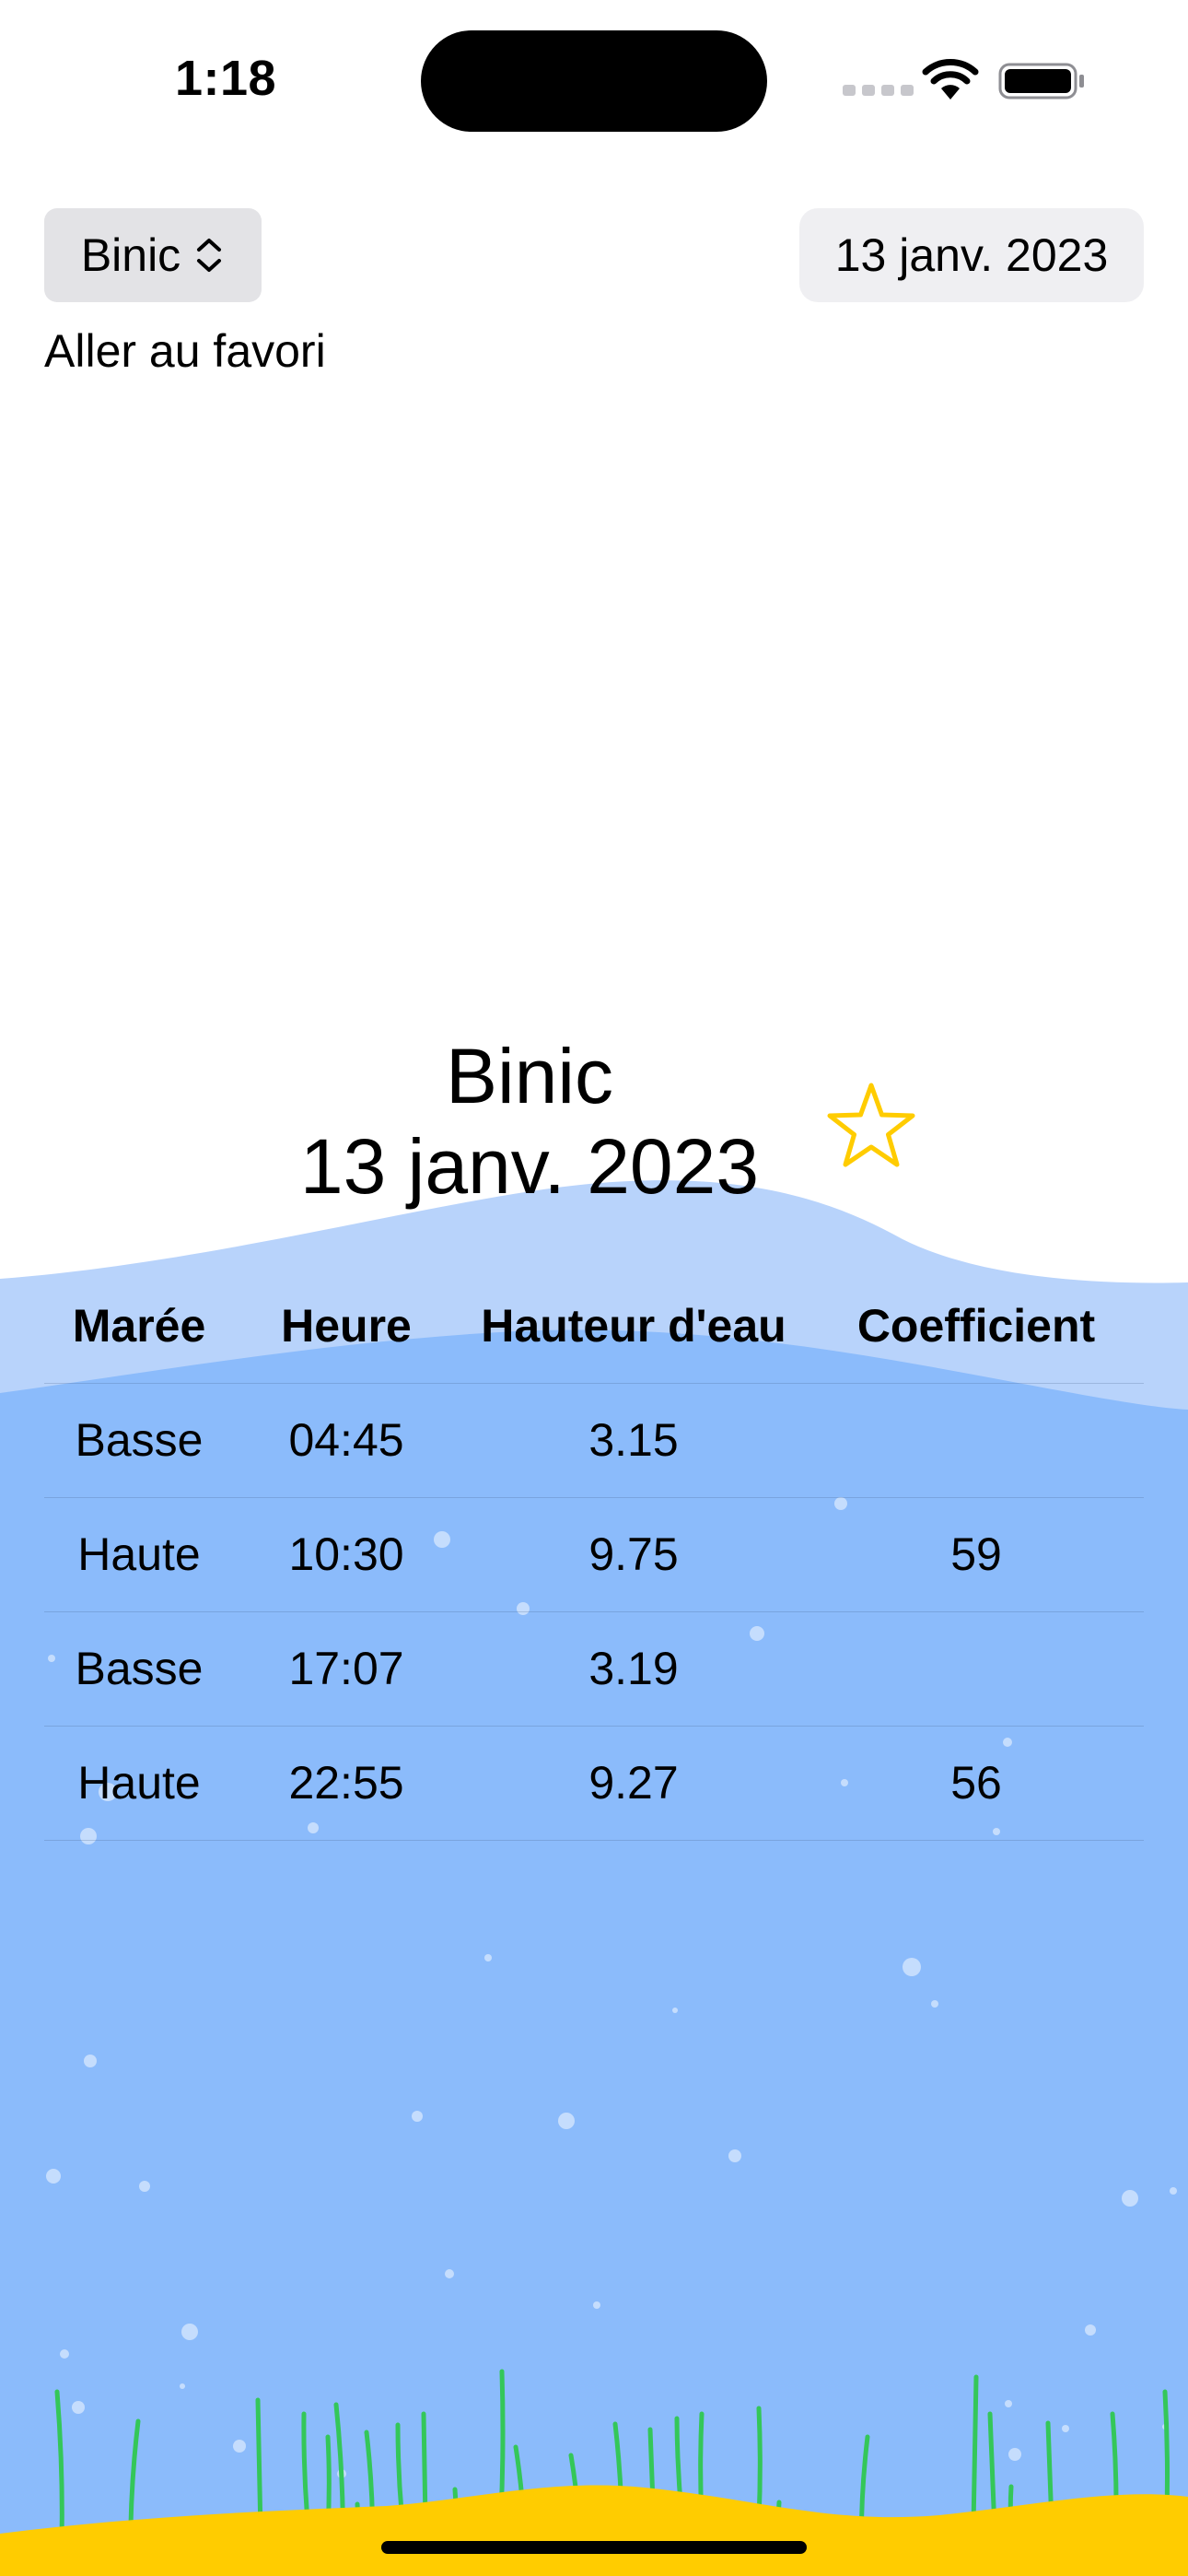 The image size is (1188, 2576). What do you see at coordinates (130, 255) in the screenshot?
I see `location-picker-label: Binic` at bounding box center [130, 255].